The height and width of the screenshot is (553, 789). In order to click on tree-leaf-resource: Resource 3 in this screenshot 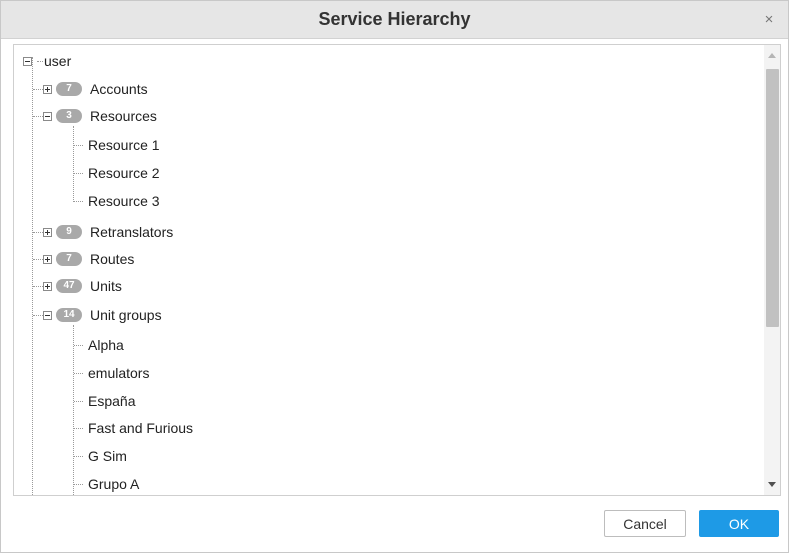, I will do `click(124, 201)`.